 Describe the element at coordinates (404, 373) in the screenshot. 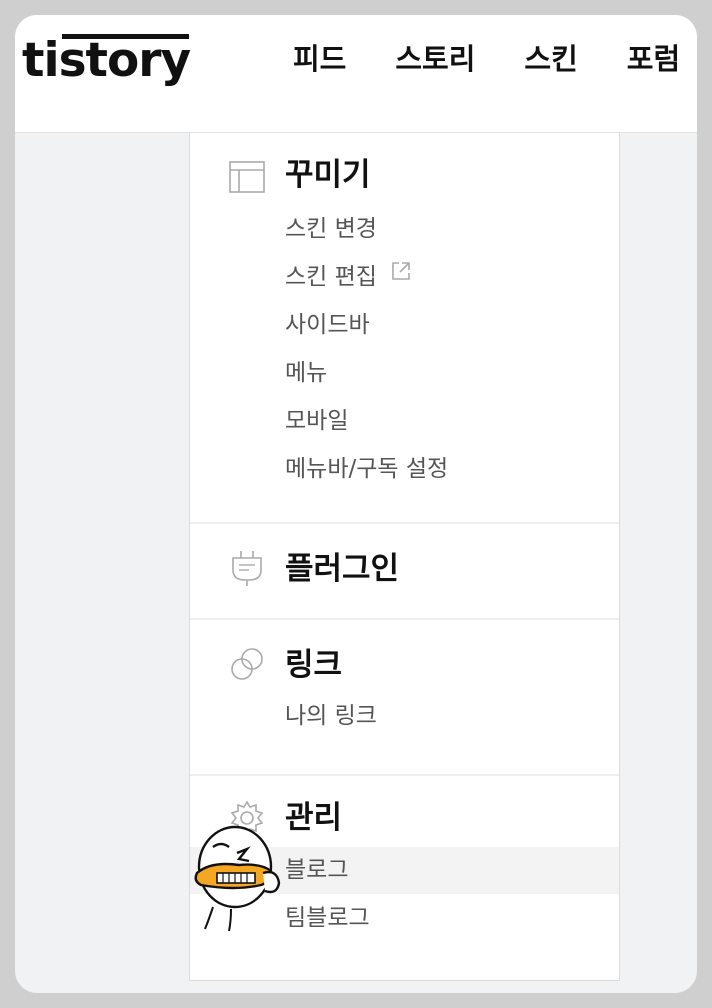

I see `menu-item-menu: 메뉴` at that location.